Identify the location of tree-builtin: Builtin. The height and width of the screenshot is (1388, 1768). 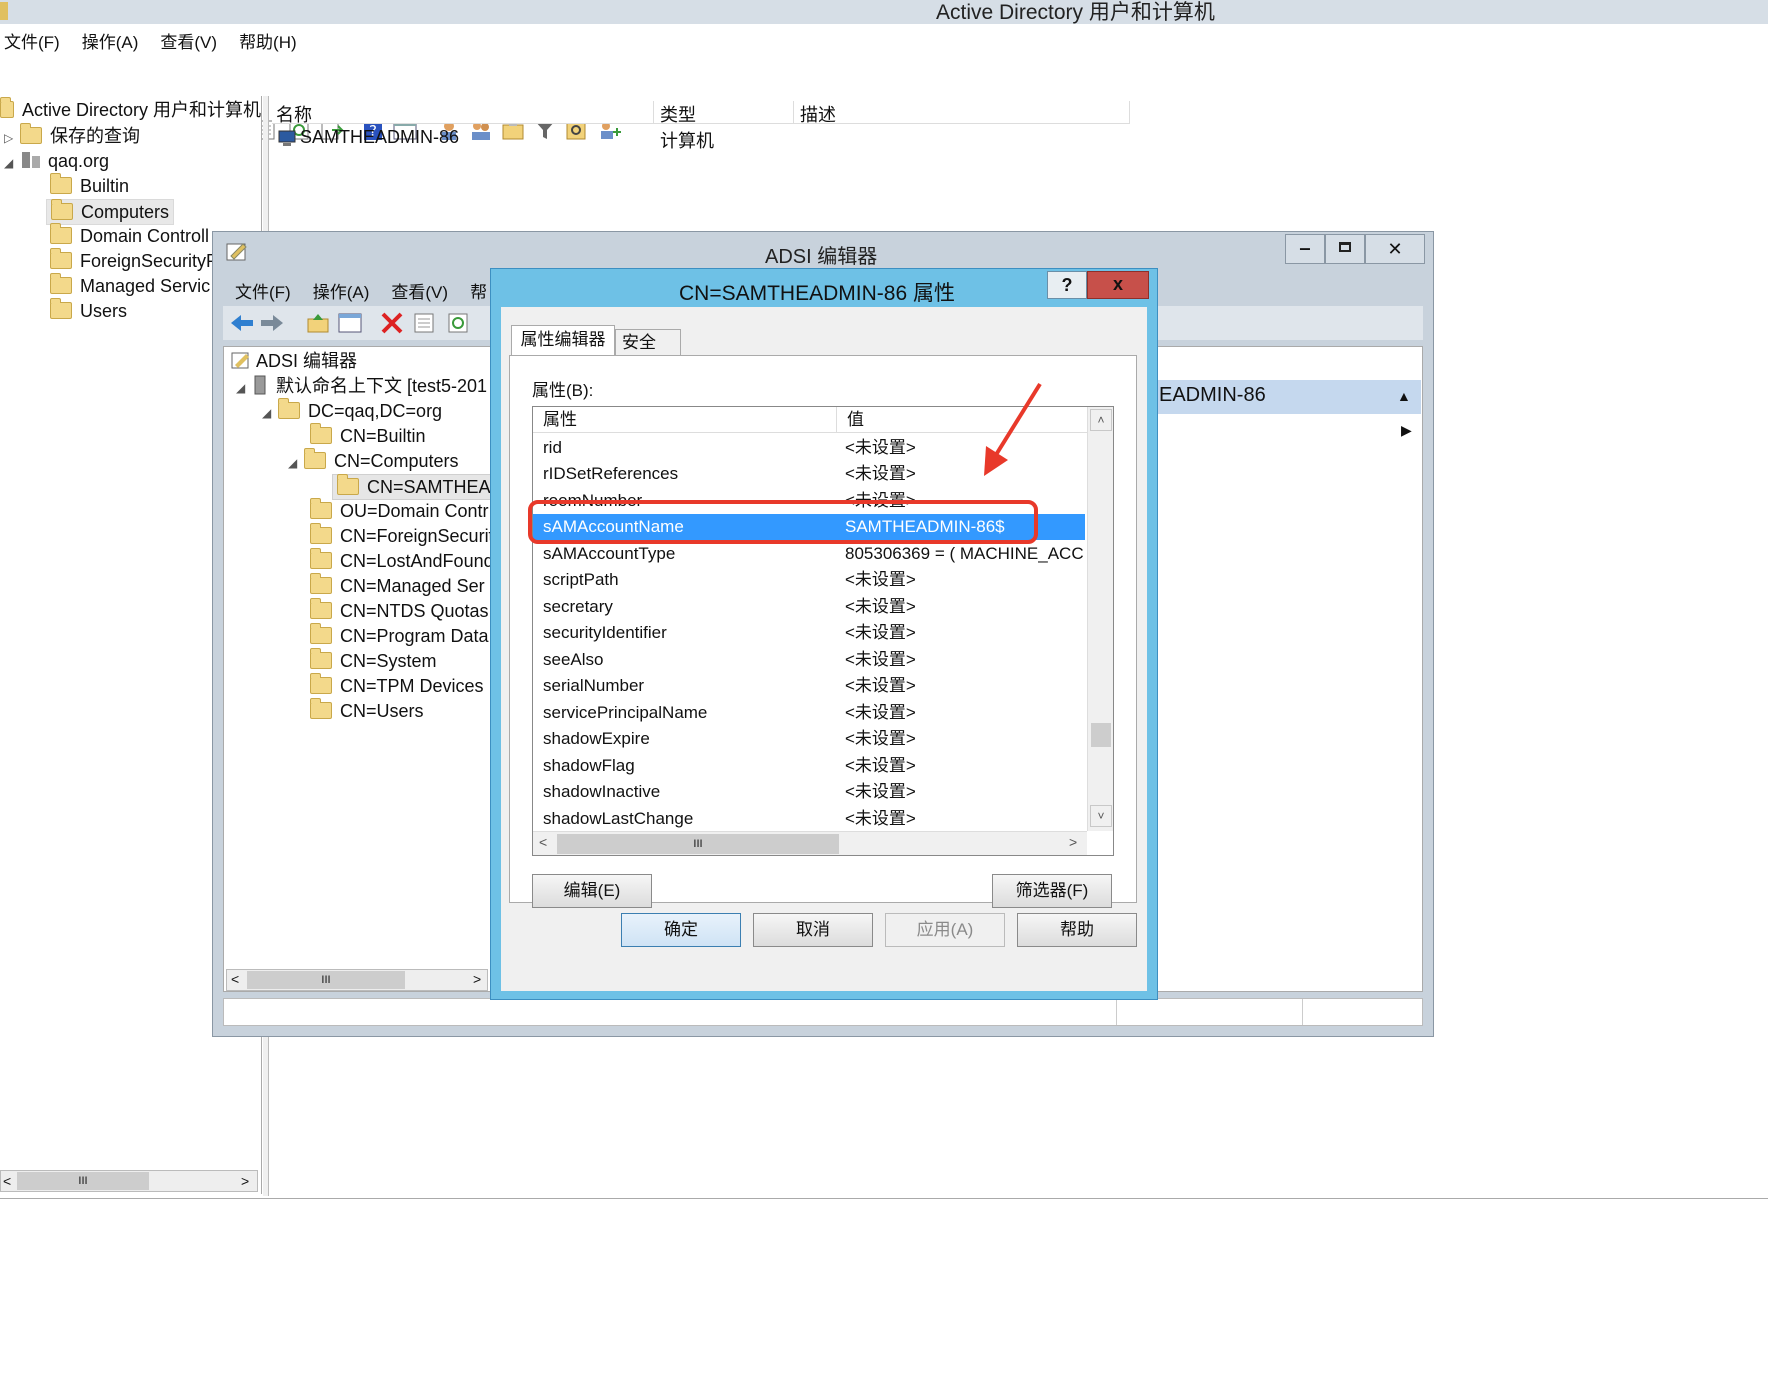
(89, 185).